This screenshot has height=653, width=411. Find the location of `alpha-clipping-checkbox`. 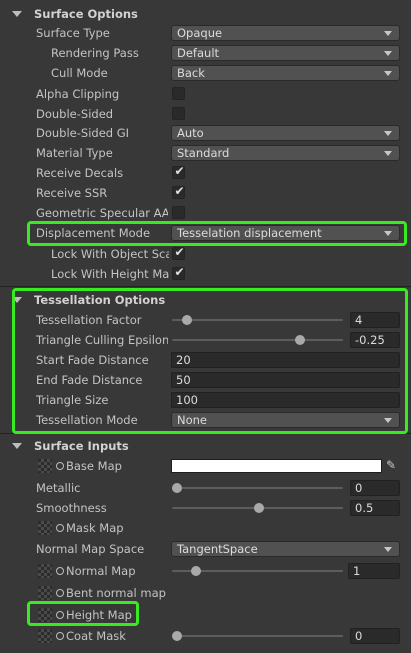

alpha-clipping-checkbox is located at coordinates (178, 93).